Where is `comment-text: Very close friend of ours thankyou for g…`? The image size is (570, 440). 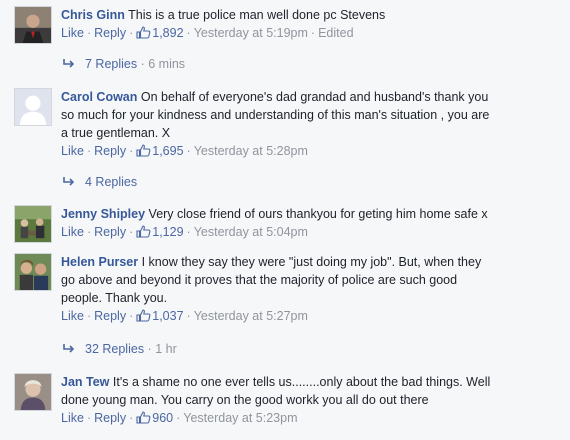 comment-text: Very close friend of ours thankyou for g… is located at coordinates (318, 214).